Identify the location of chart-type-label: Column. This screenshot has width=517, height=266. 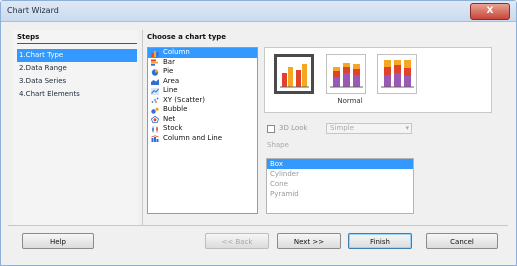
(176, 52).